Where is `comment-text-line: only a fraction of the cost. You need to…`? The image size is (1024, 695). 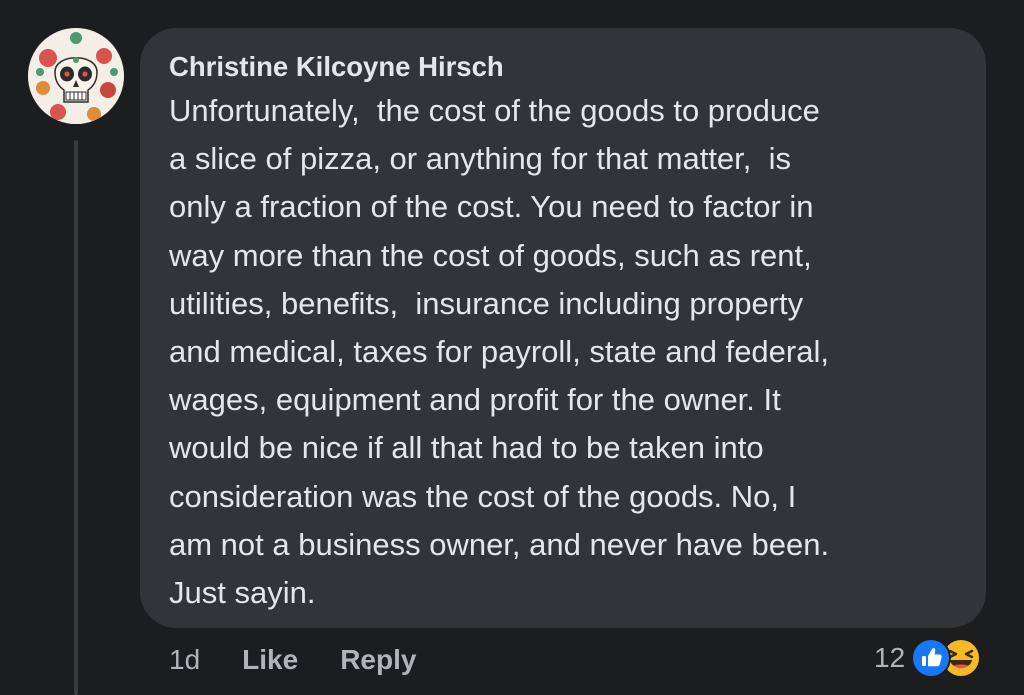
comment-text-line: only a fraction of the cost. You need to… is located at coordinates (491, 207).